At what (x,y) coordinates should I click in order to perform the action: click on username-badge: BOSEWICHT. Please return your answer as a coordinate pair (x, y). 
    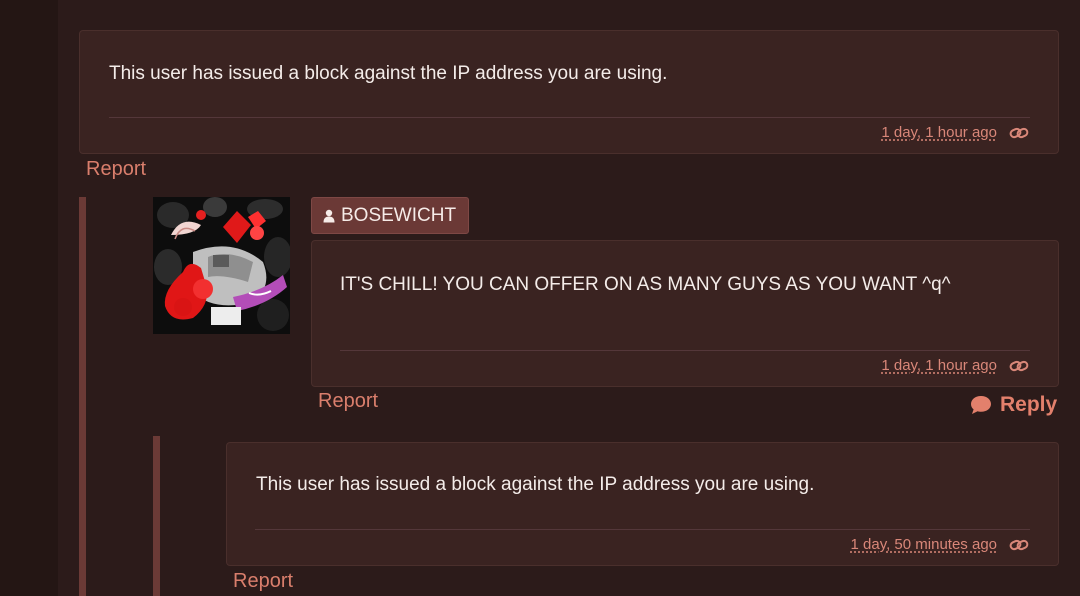
    Looking at the image, I should click on (390, 215).